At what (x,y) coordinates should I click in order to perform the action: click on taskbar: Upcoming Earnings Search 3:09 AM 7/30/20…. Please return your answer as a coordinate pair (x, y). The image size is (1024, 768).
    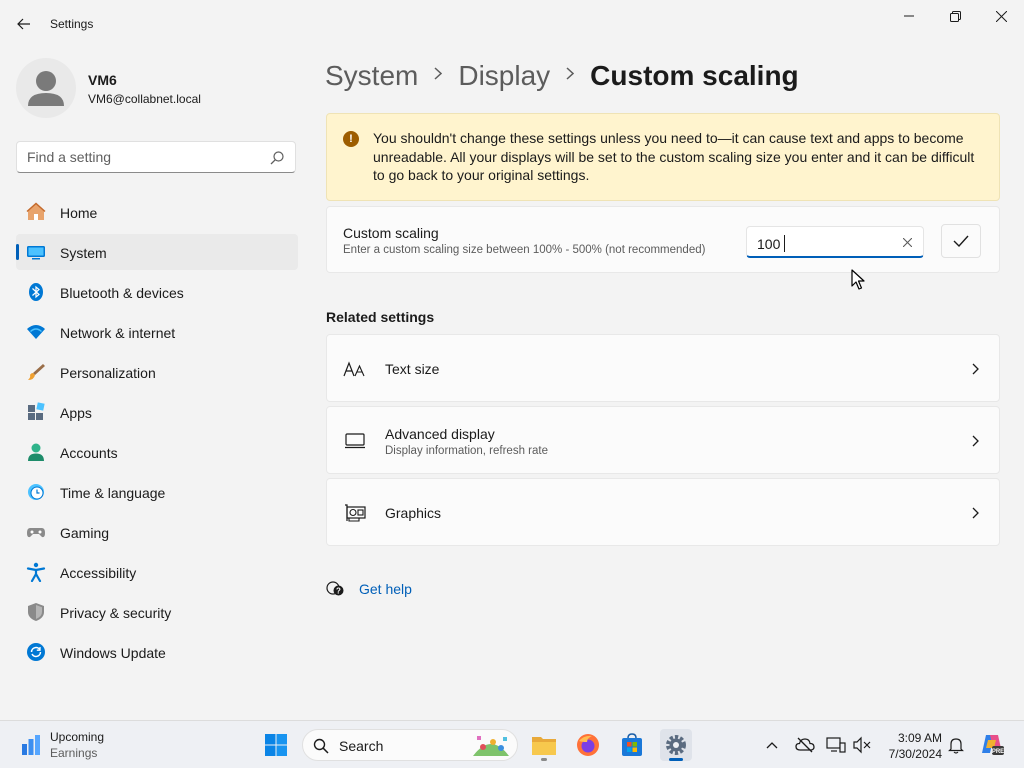
    Looking at the image, I should click on (512, 744).